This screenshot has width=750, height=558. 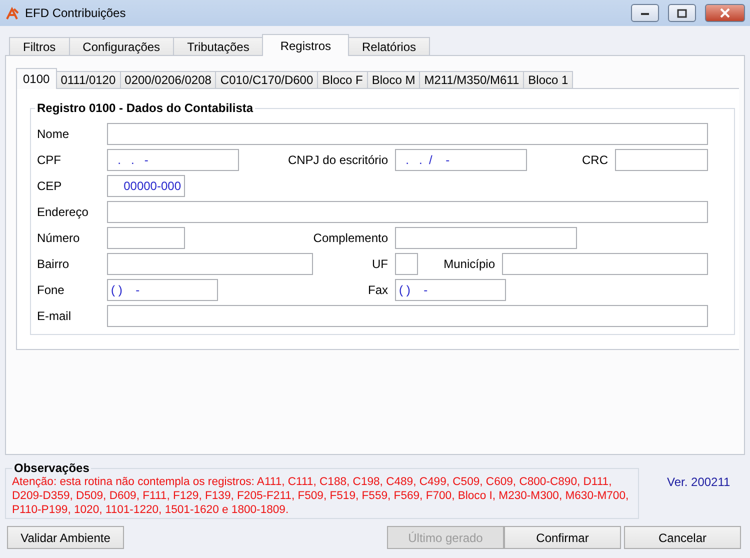 I want to click on field-label: Nome, so click(x=53, y=134).